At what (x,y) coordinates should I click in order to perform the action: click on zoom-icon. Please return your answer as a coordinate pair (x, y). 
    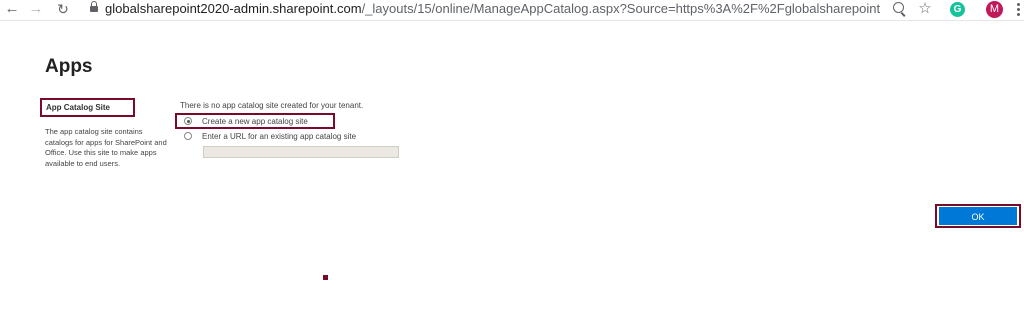
    Looking at the image, I should click on (898, 7).